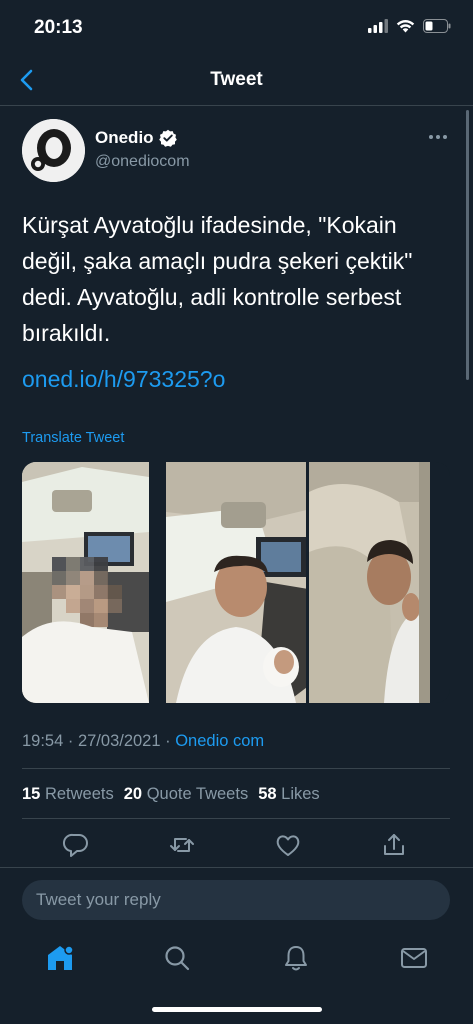  I want to click on wifi-icon, so click(405, 26).